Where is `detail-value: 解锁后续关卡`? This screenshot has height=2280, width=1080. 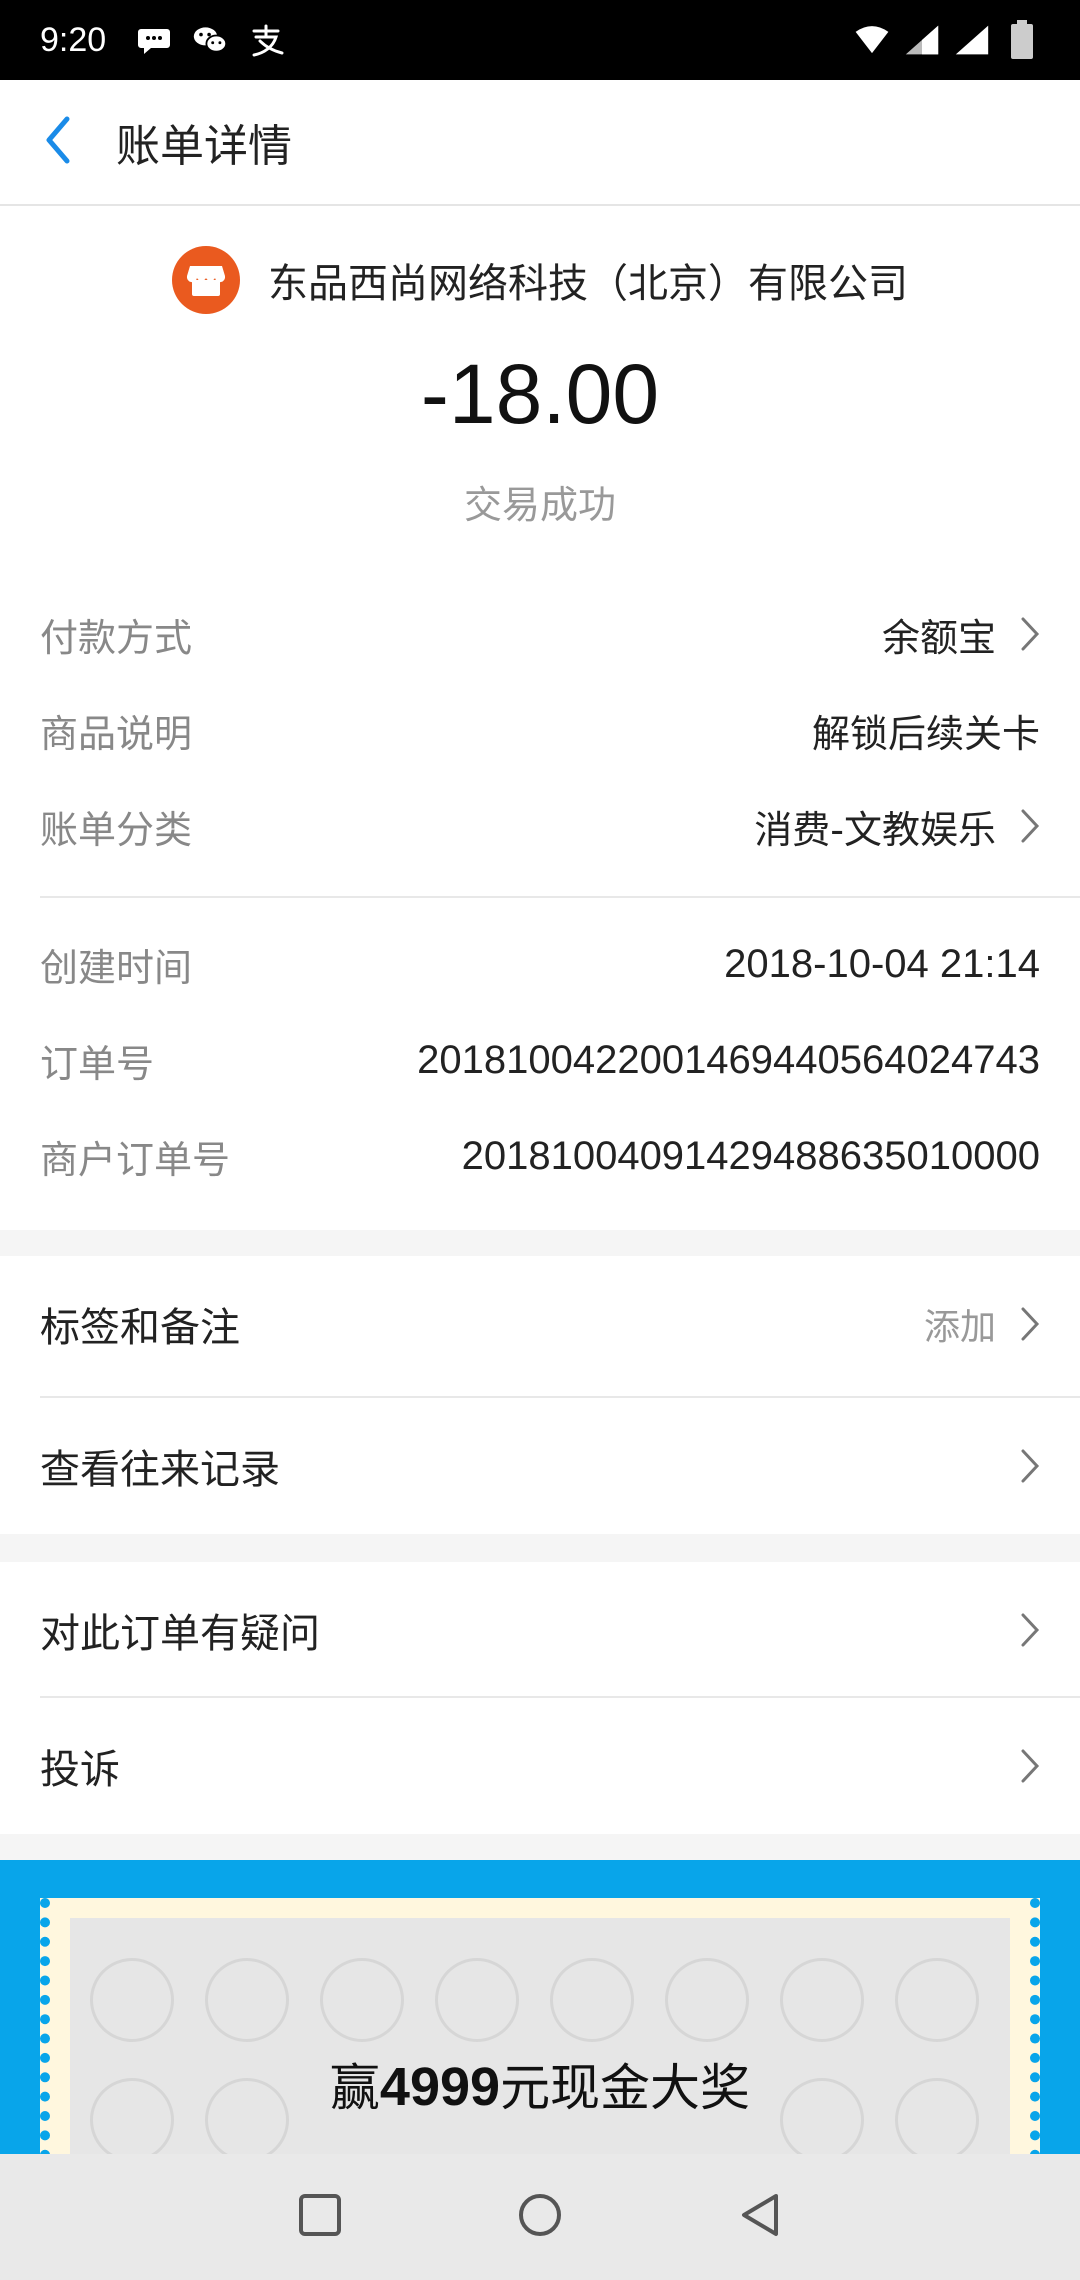
detail-value: 解锁后续关卡 is located at coordinates (925, 733).